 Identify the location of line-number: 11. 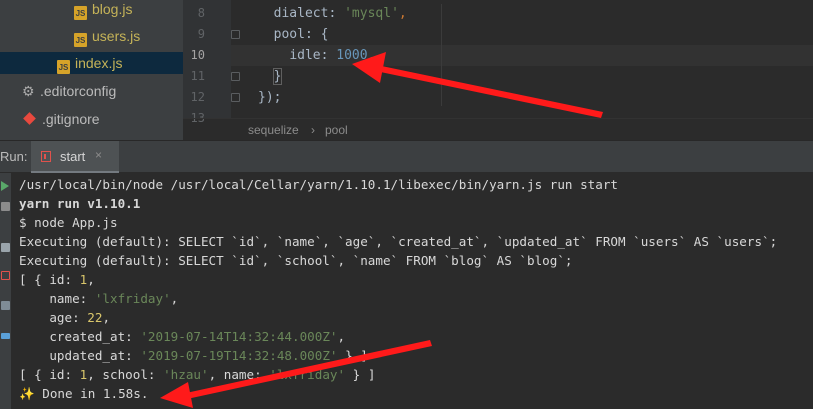
(197, 76).